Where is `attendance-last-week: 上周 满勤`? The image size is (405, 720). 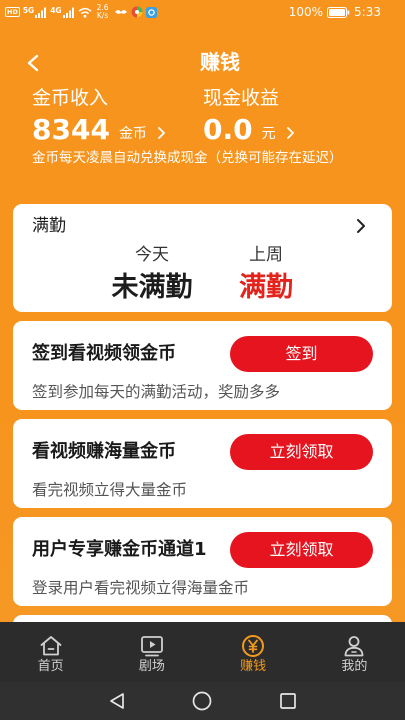
attendance-last-week: 上周 满勤 is located at coordinates (266, 274).